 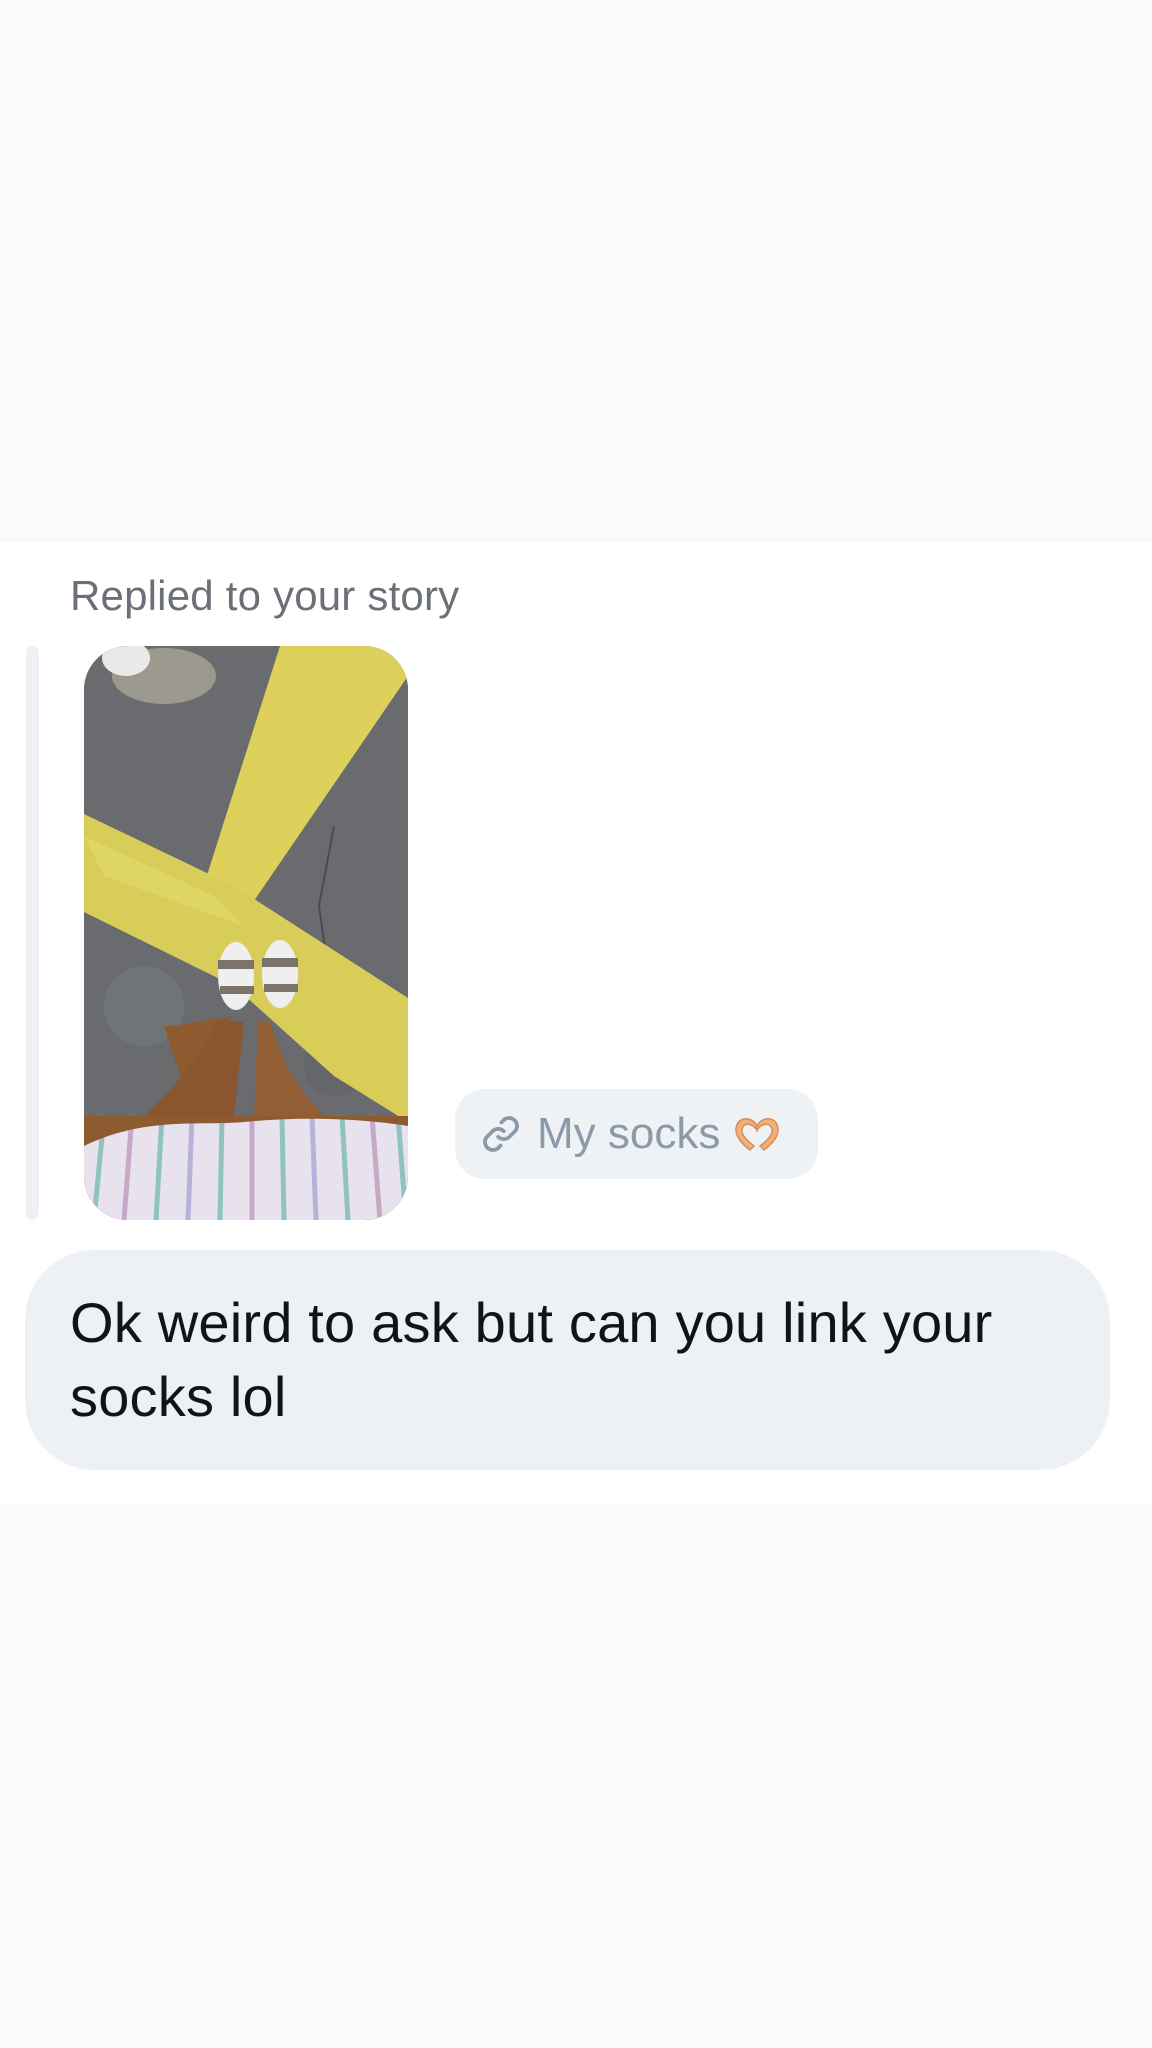 What do you see at coordinates (265, 595) in the screenshot?
I see `story-reply-label: Replied to your story` at bounding box center [265, 595].